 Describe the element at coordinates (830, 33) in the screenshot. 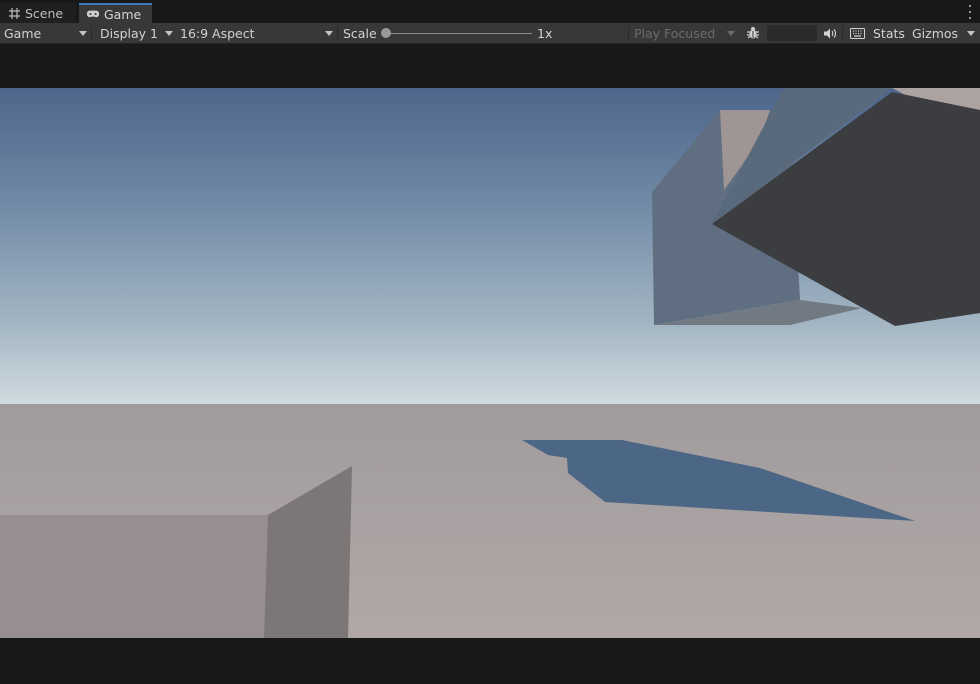

I see `speaker-icon` at that location.